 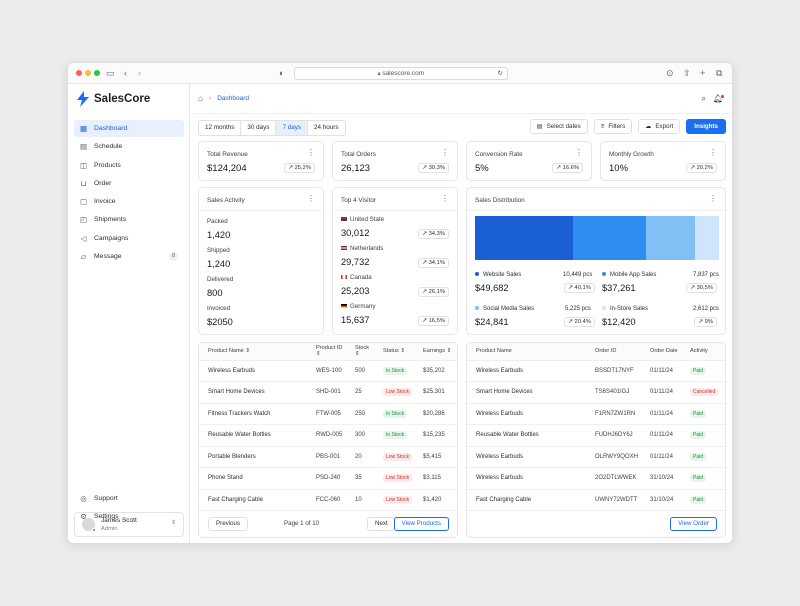 I want to click on table-row: Wireless Earbuds 2O2DTLWWEK 31/10/24 Paid, so click(x=596, y=478).